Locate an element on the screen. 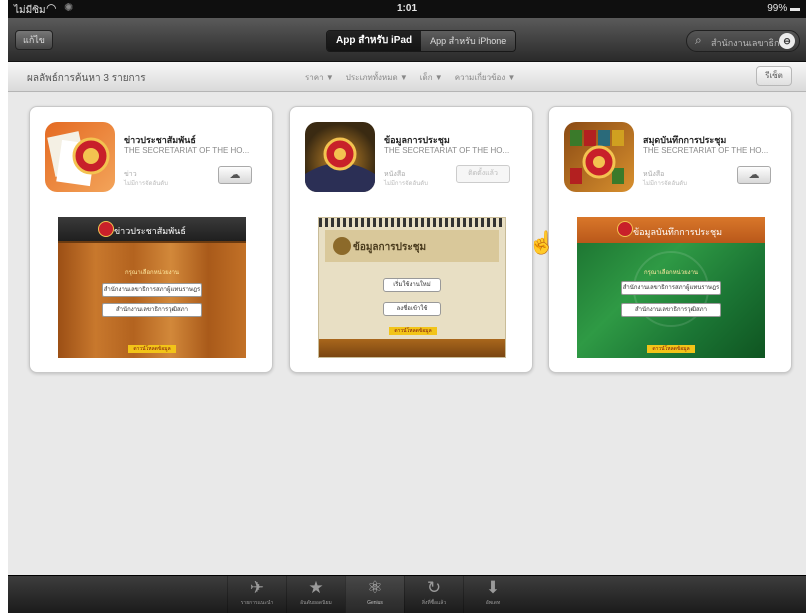 The image size is (809, 613). tab-purchased: ↻ สิ่งที่ซื้อแล้ว is located at coordinates (433, 594).